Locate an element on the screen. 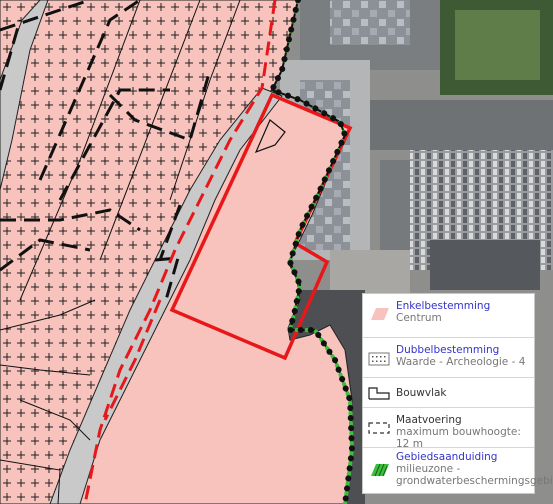 Image resolution: width=553 pixels, height=504 pixels. legend-label: Maatvoering is located at coordinates (429, 420).